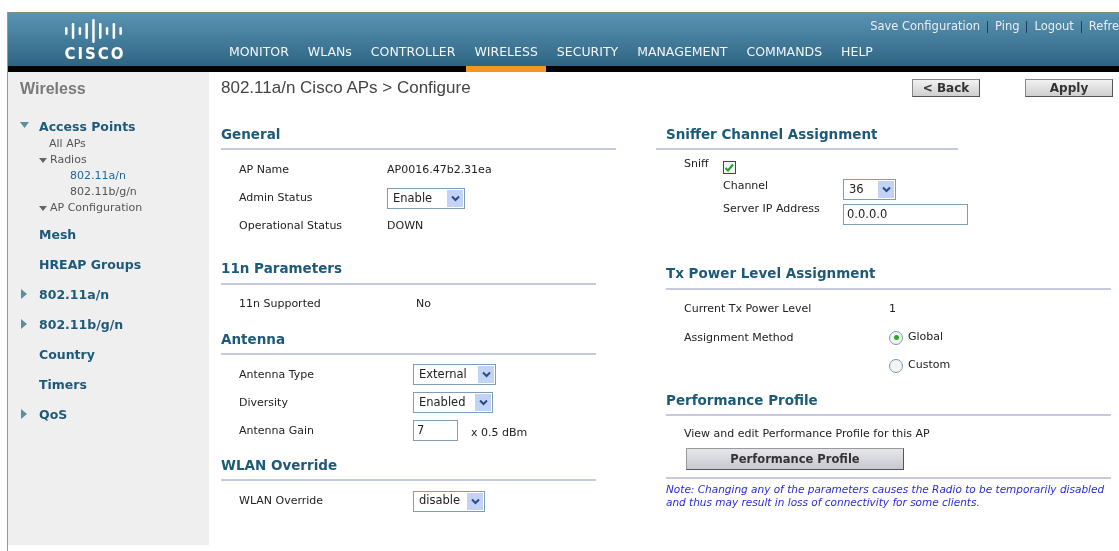 The width and height of the screenshot is (1119, 551). I want to click on sidebar-item: Timers, so click(63, 385).